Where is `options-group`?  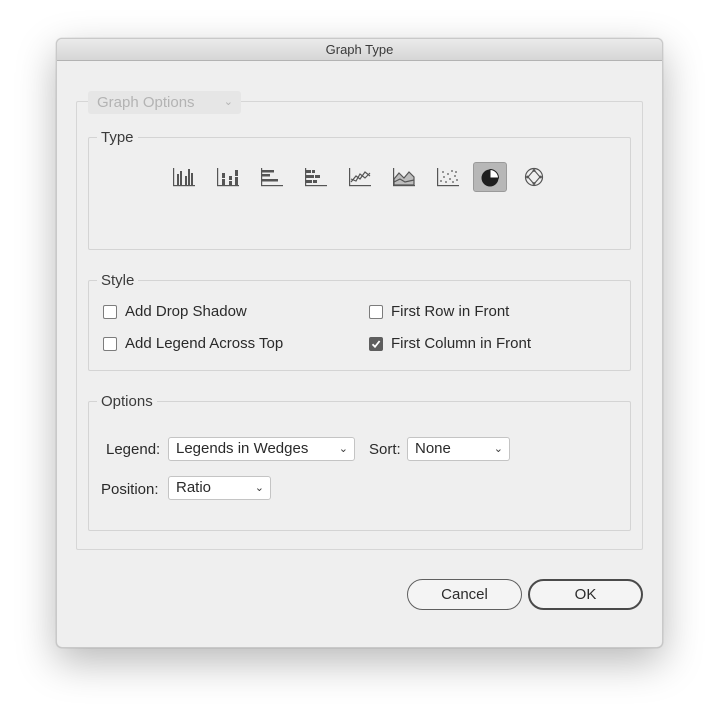
options-group is located at coordinates (359, 466).